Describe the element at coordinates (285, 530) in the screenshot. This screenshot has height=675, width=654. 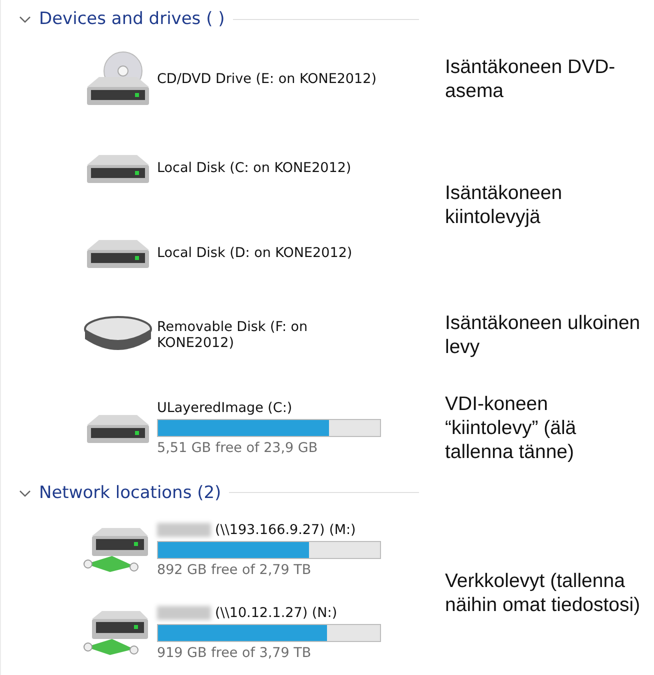
I see `drive-name: (\\193.166.9.27) (M:)` at that location.